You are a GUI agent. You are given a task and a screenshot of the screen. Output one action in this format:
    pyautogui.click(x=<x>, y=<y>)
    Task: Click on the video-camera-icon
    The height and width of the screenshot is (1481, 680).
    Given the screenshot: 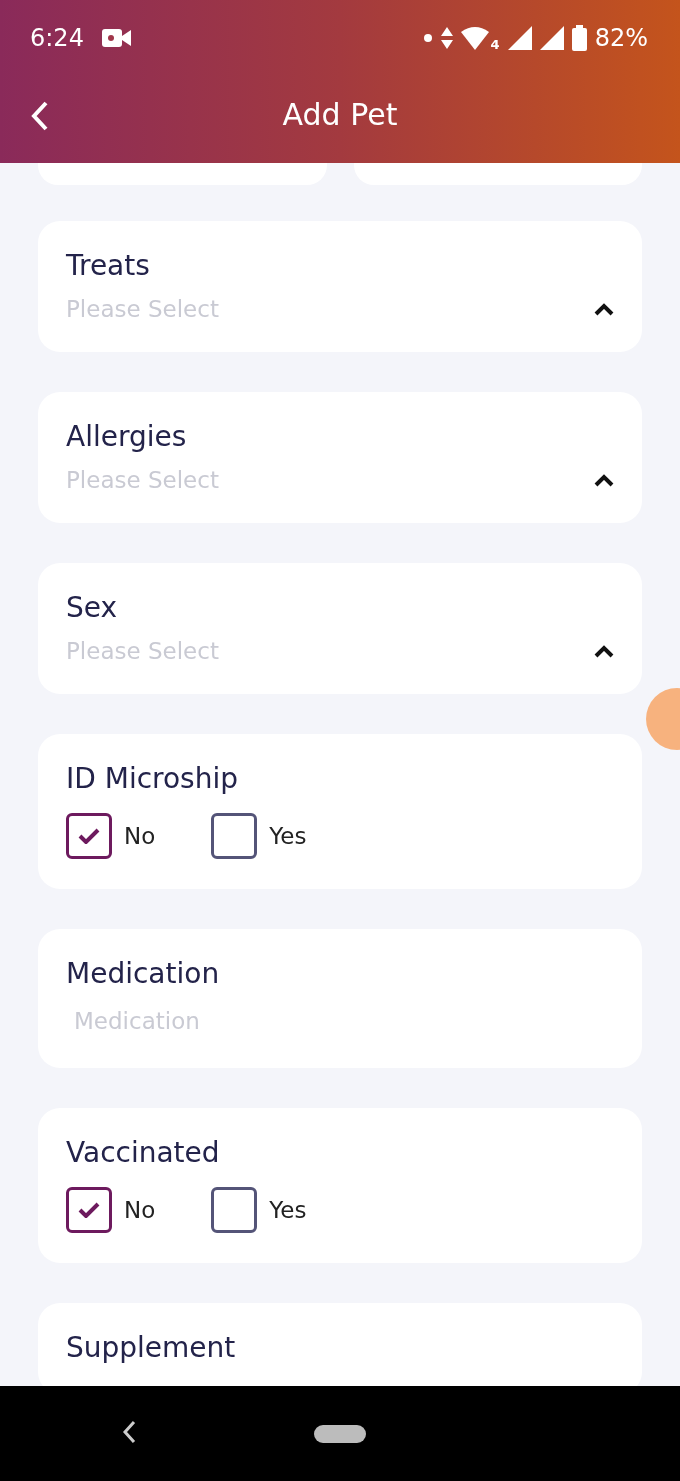 What is the action you would take?
    pyautogui.click(x=116, y=38)
    